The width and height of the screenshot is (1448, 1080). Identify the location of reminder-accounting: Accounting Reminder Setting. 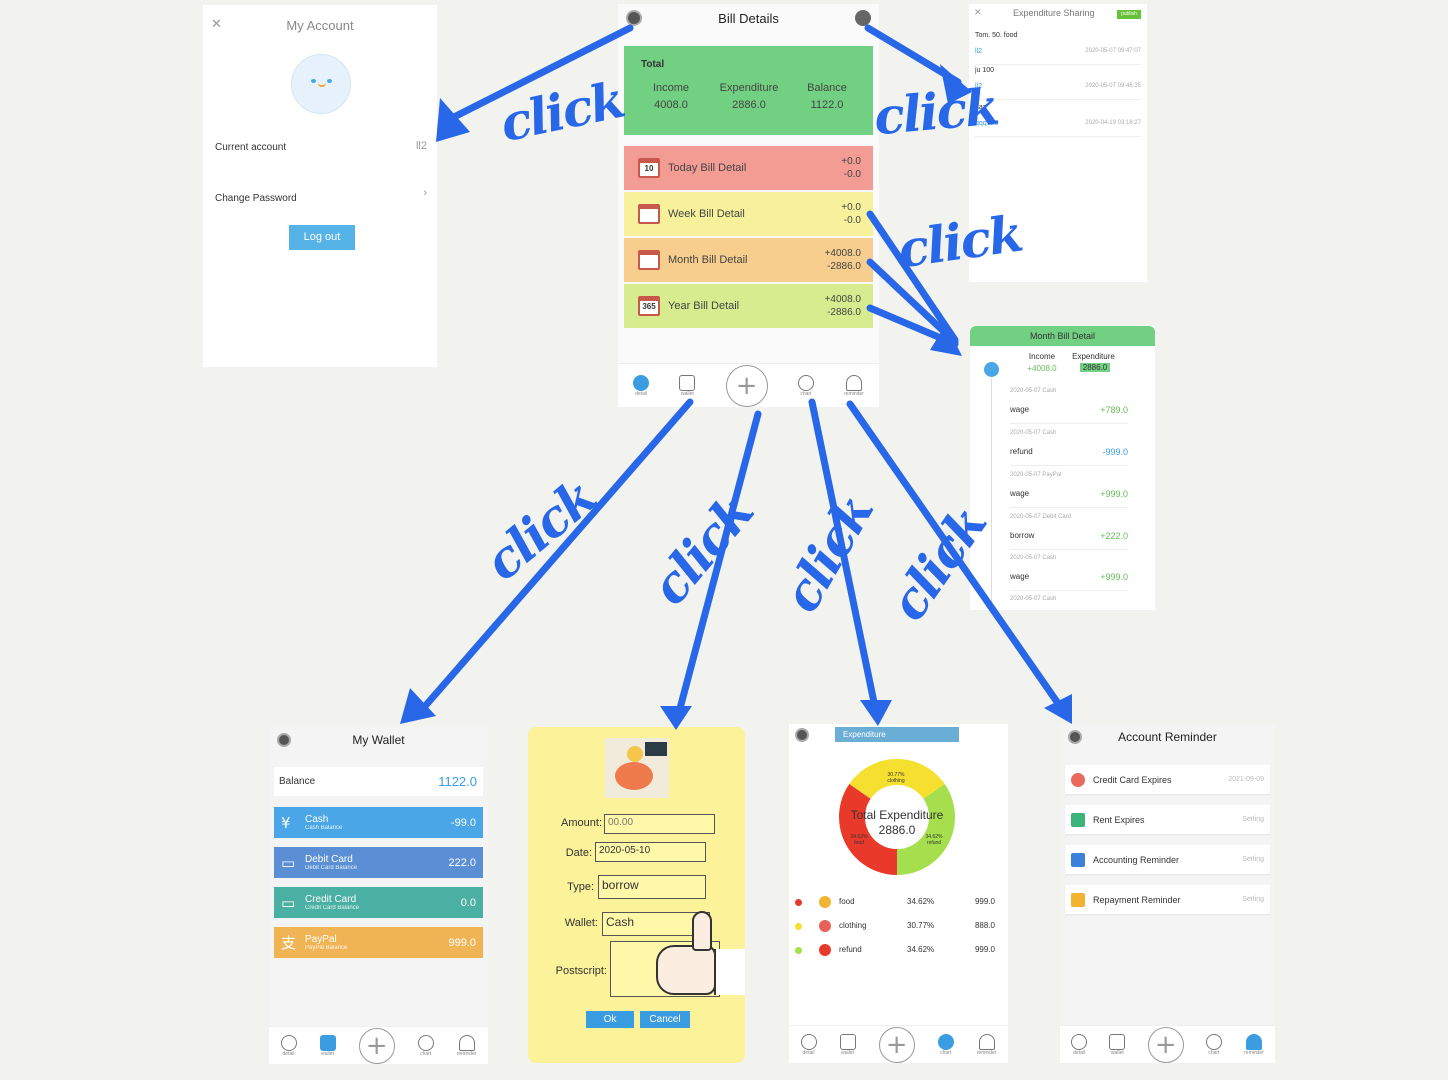
(1167, 859).